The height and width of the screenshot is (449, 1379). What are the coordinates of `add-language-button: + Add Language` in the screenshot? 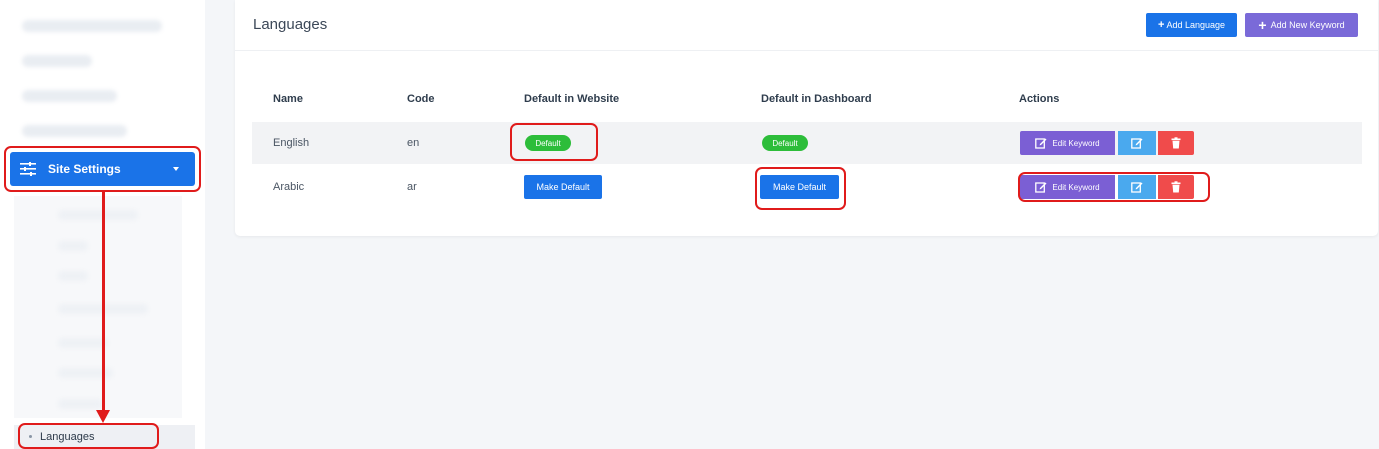 It's located at (1191, 25).